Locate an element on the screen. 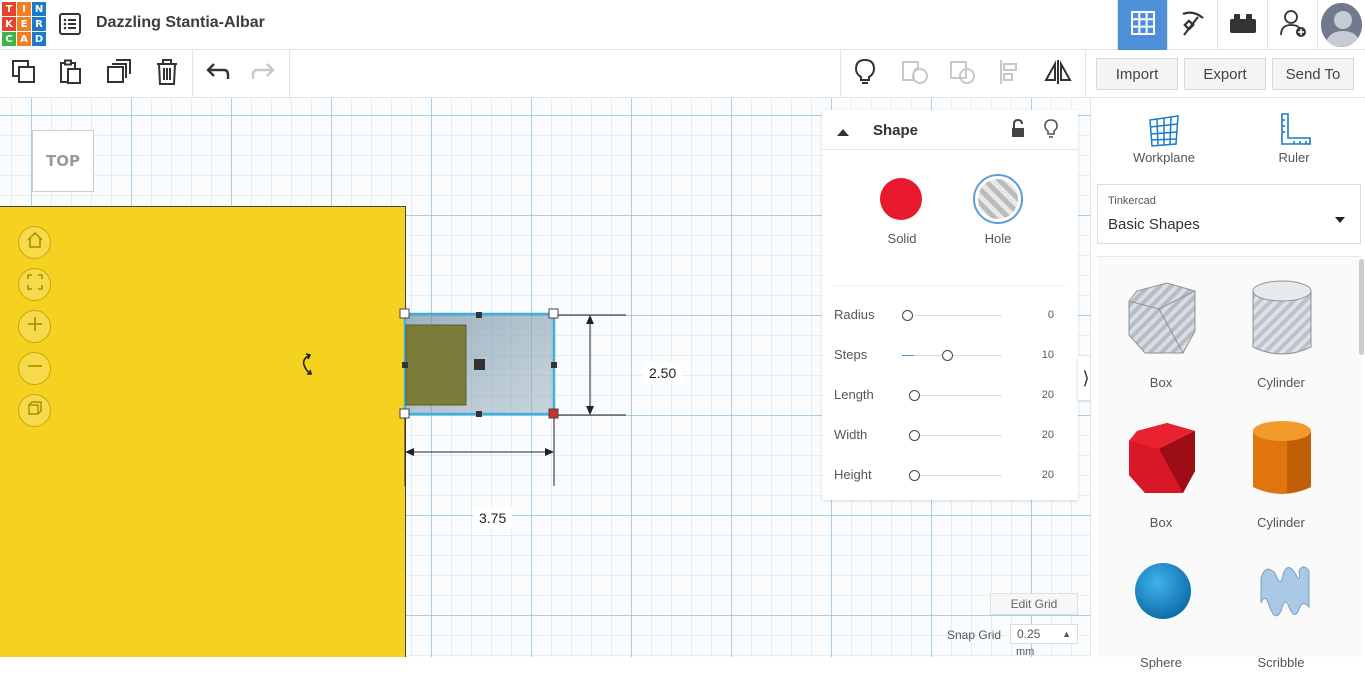 The image size is (1365, 673). hole-label: Hole is located at coordinates (998, 238).